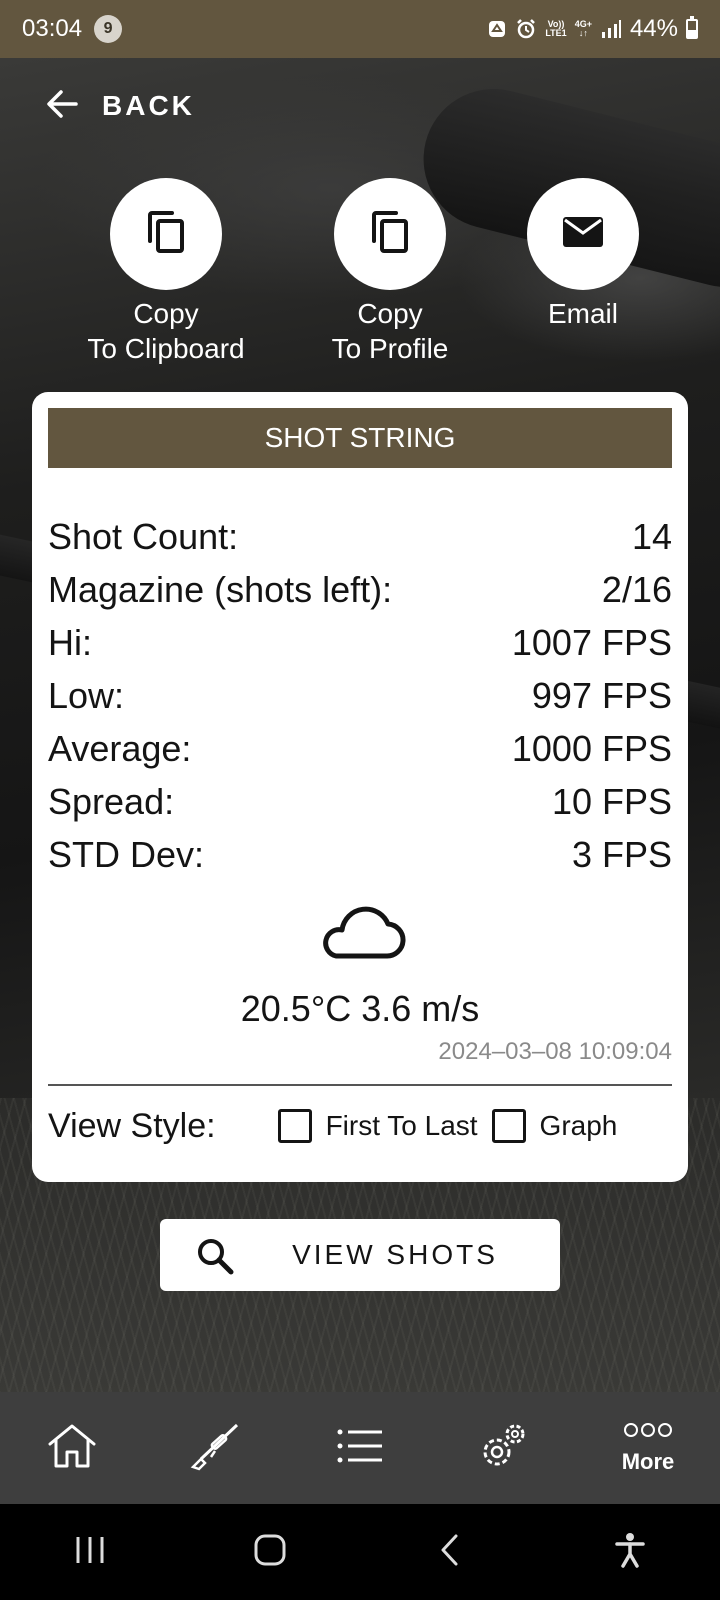 This screenshot has height=1600, width=720. I want to click on stat-row-magazine: Magazine (shots left): 2/16, so click(360, 589).